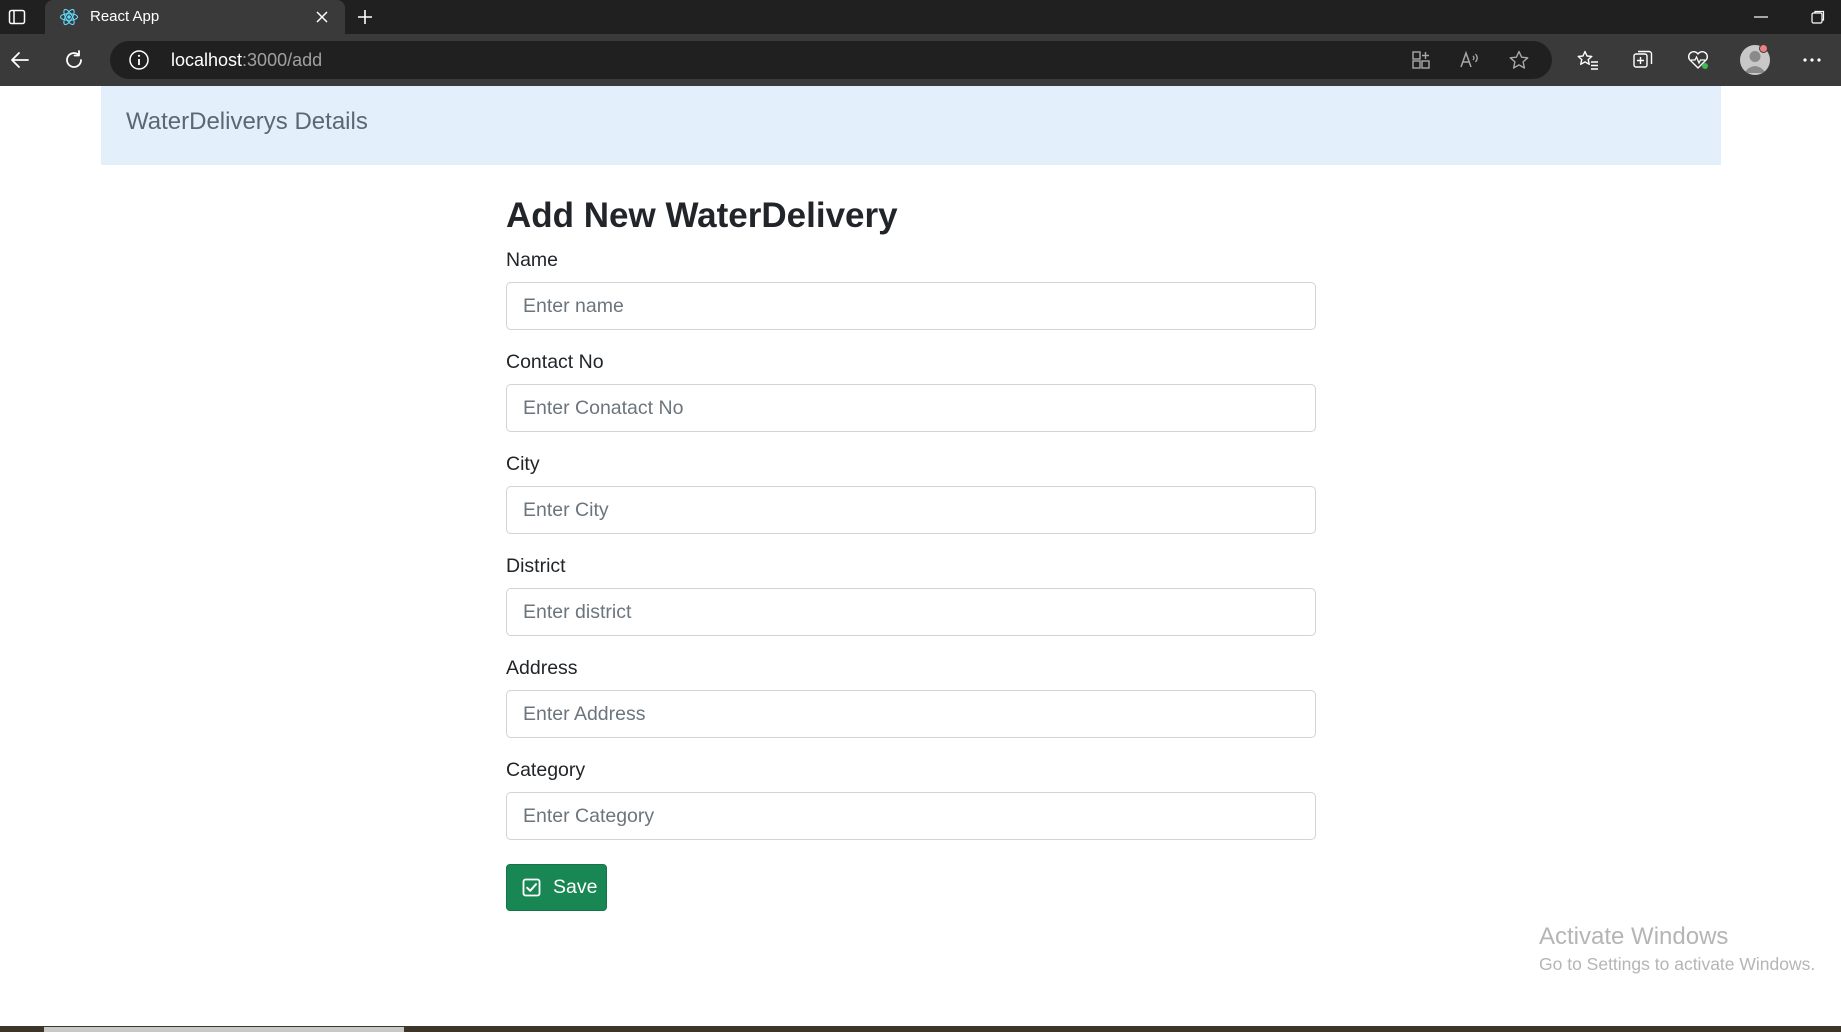 The width and height of the screenshot is (1841, 1032). Describe the element at coordinates (531, 887) in the screenshot. I see `checkbox-check-icon` at that location.